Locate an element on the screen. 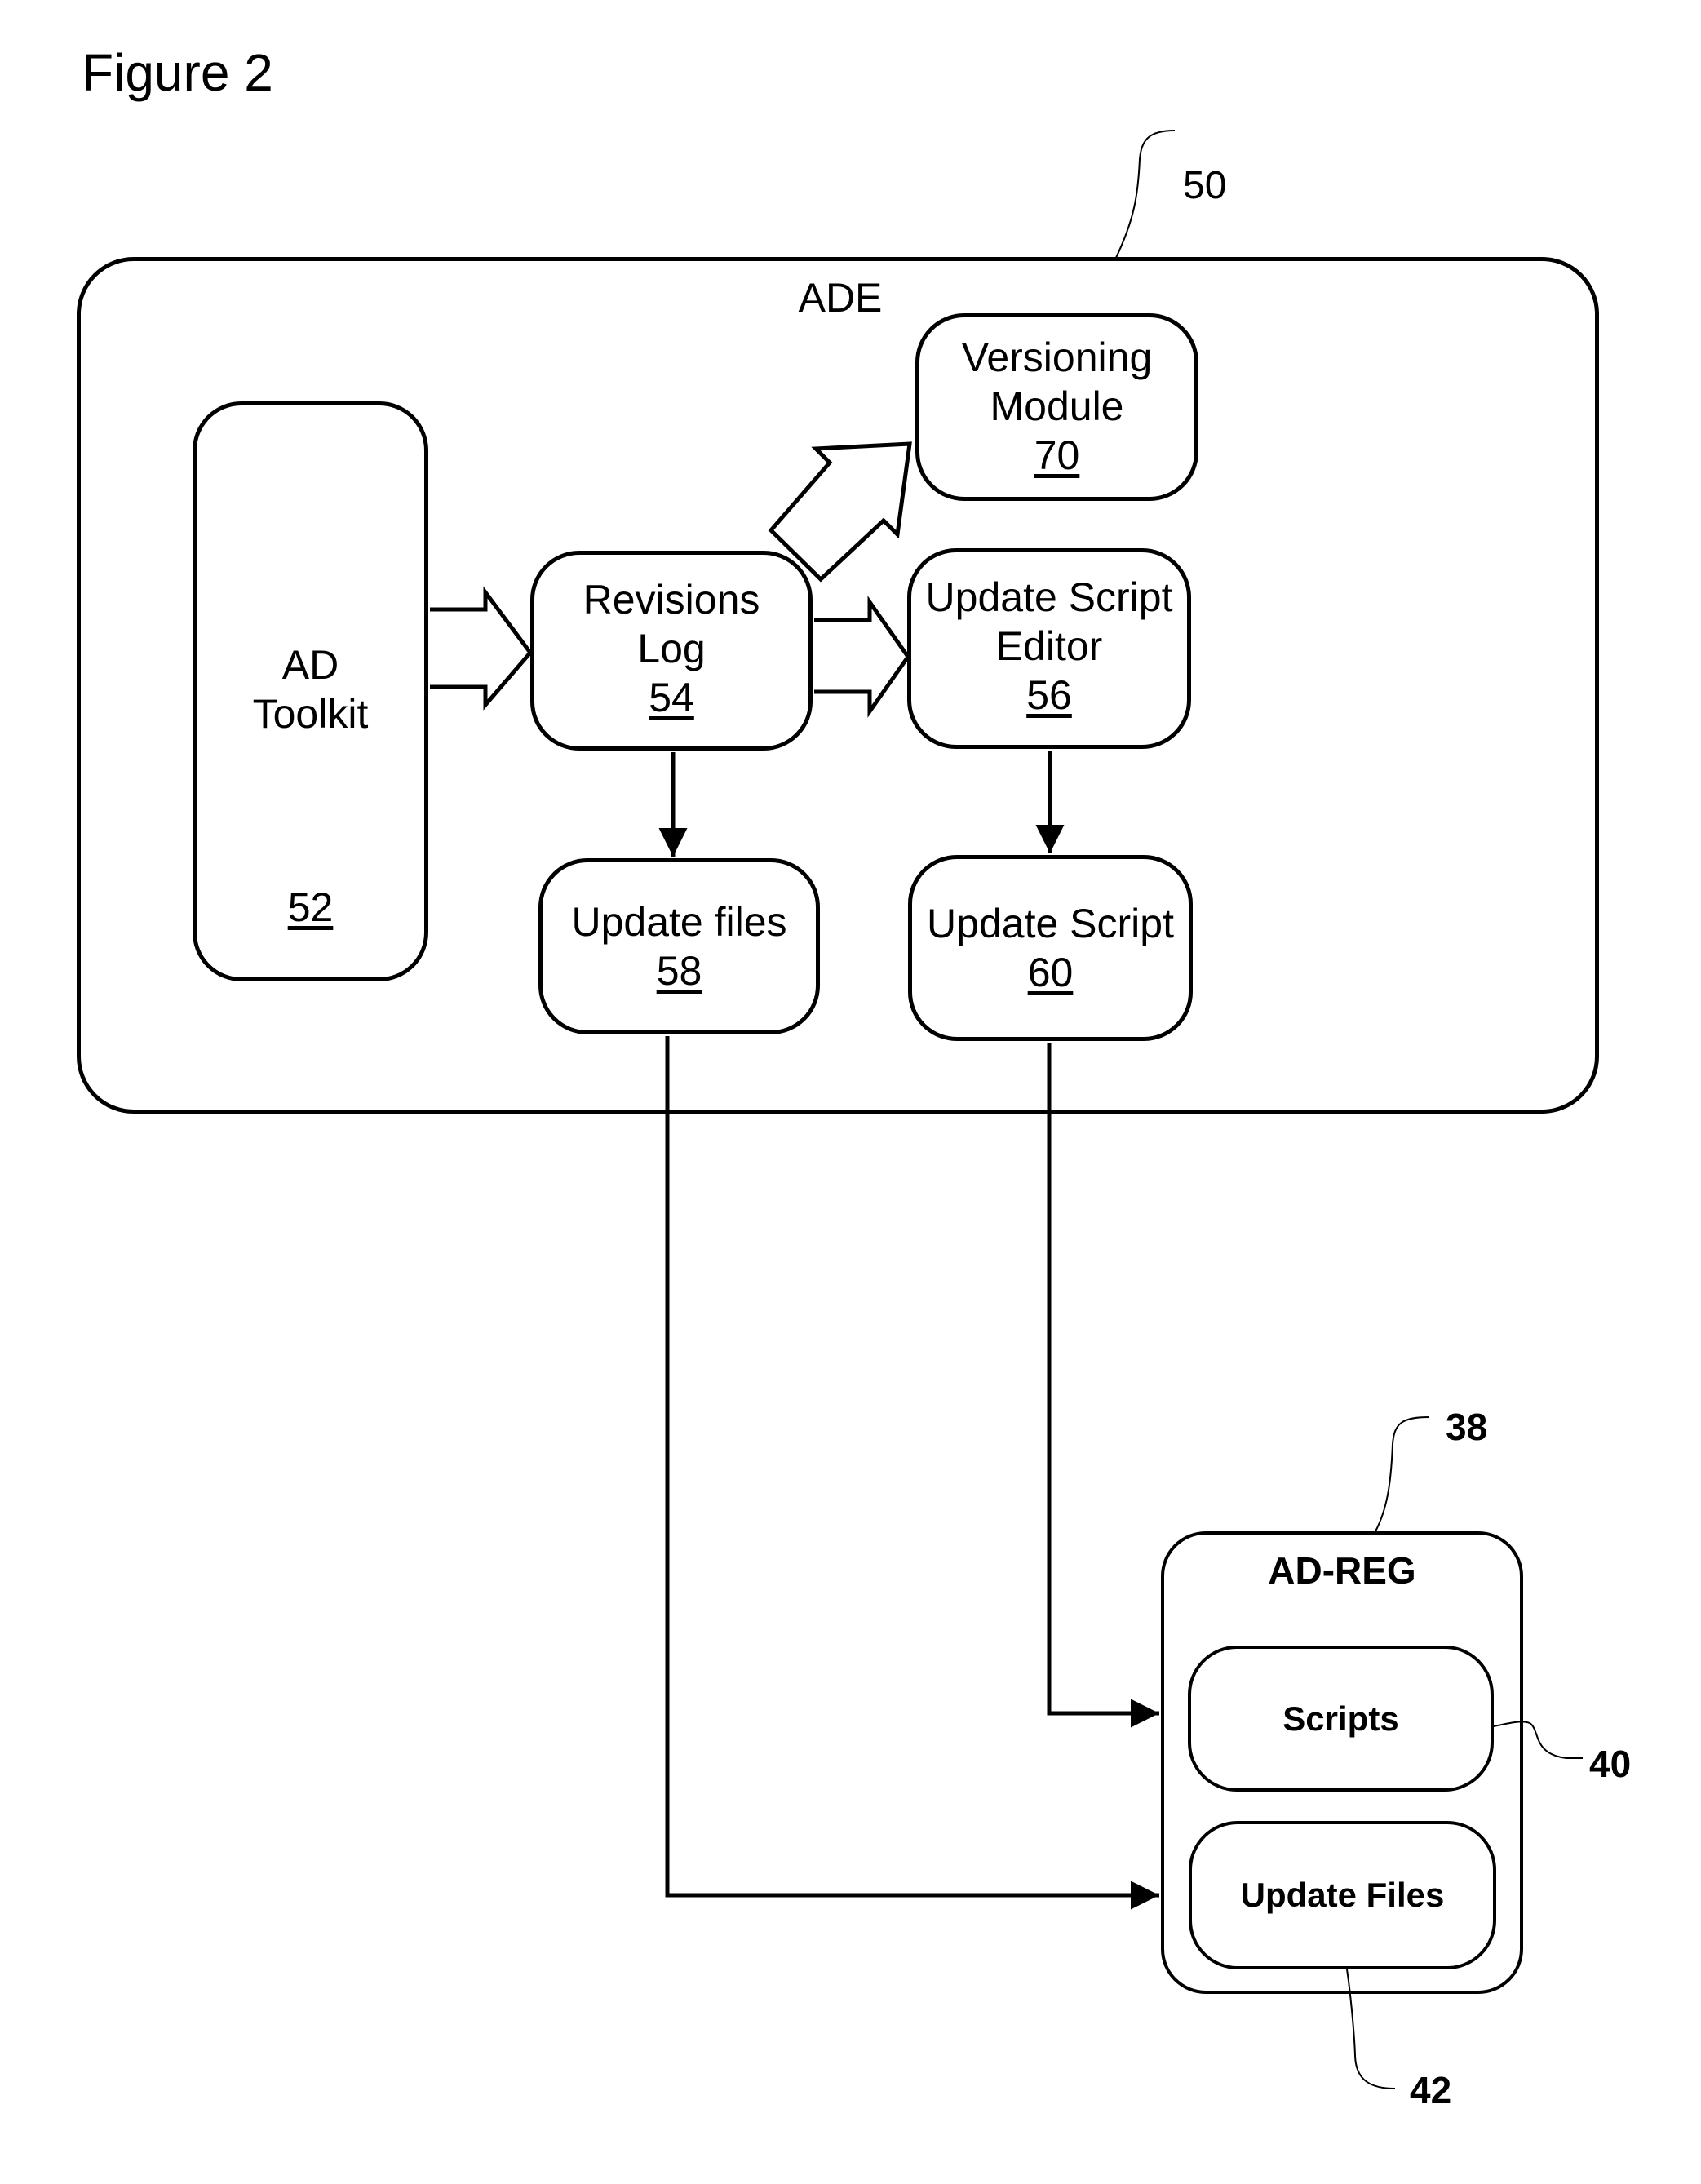 Image resolution: width=1701 pixels, height=2184 pixels. ad-reg-scripts-label: Scripts is located at coordinates (1340, 1719).